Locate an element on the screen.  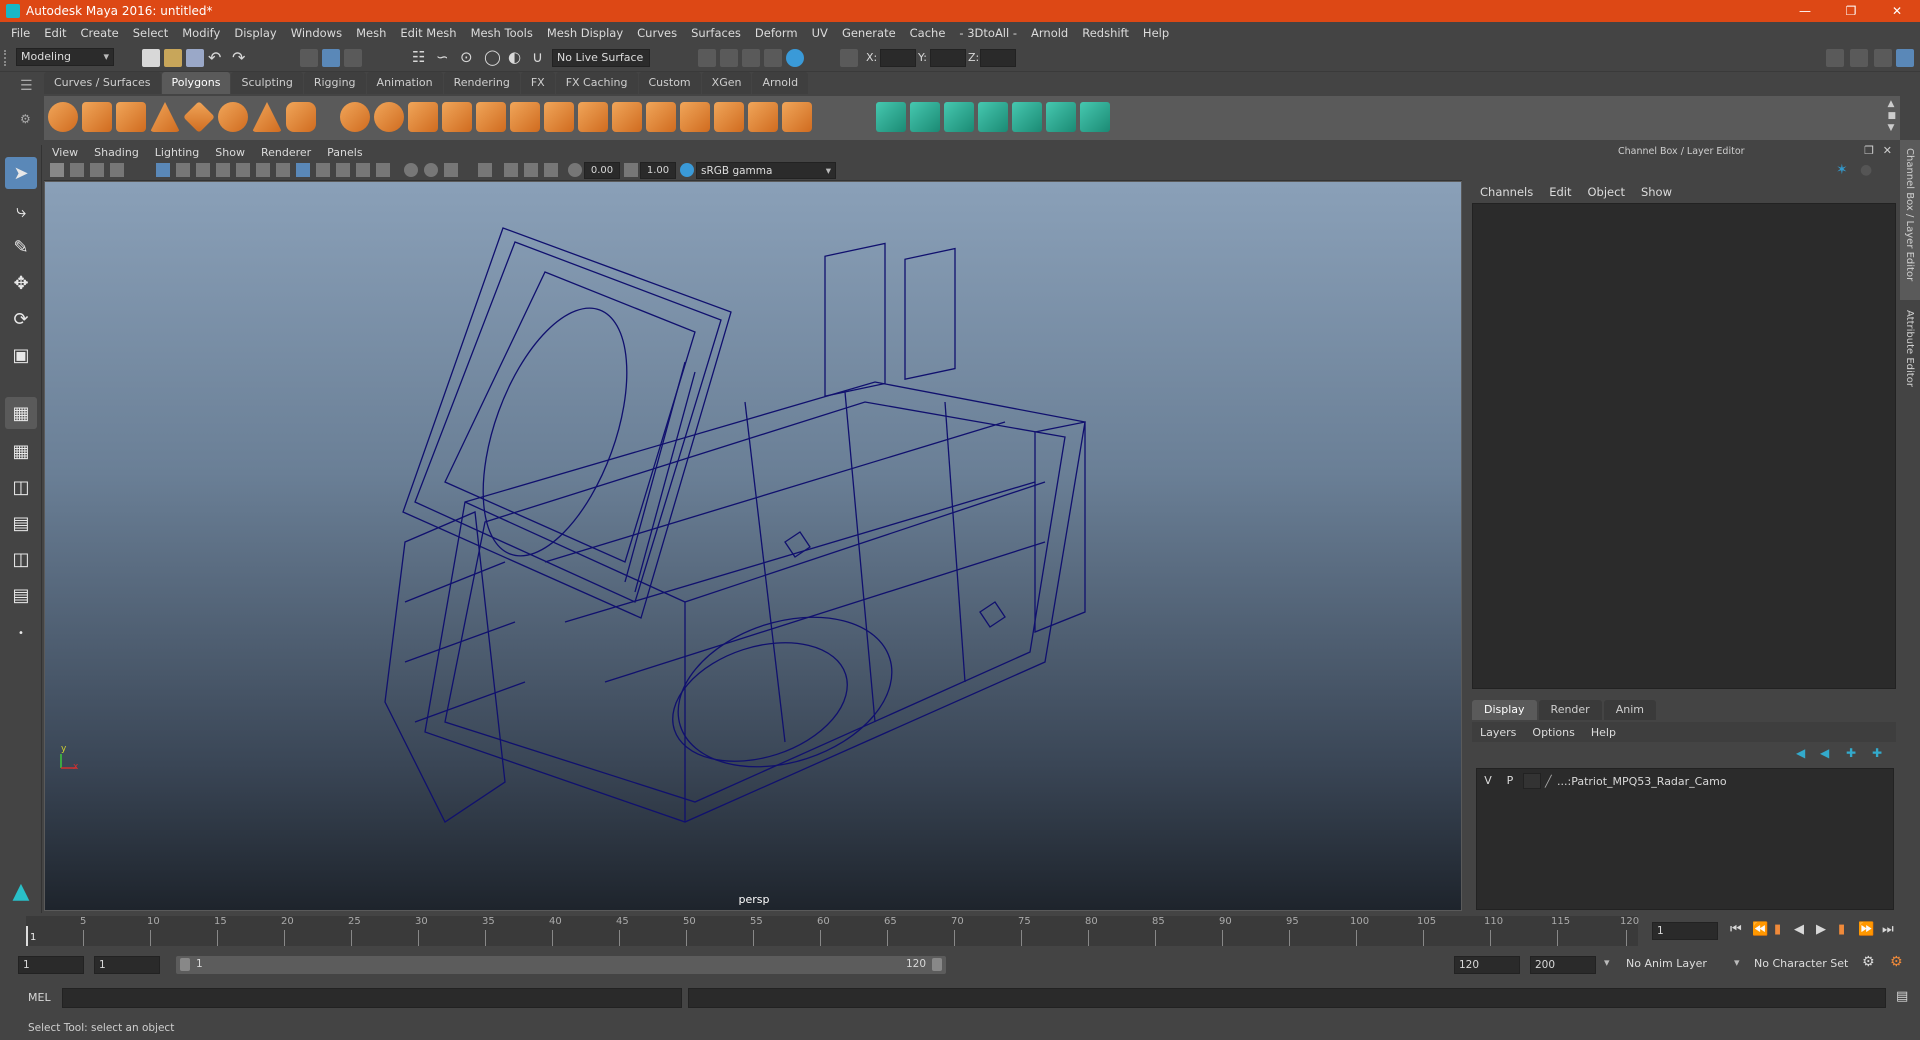
poly-cone-icon is located at coordinates (165, 117).